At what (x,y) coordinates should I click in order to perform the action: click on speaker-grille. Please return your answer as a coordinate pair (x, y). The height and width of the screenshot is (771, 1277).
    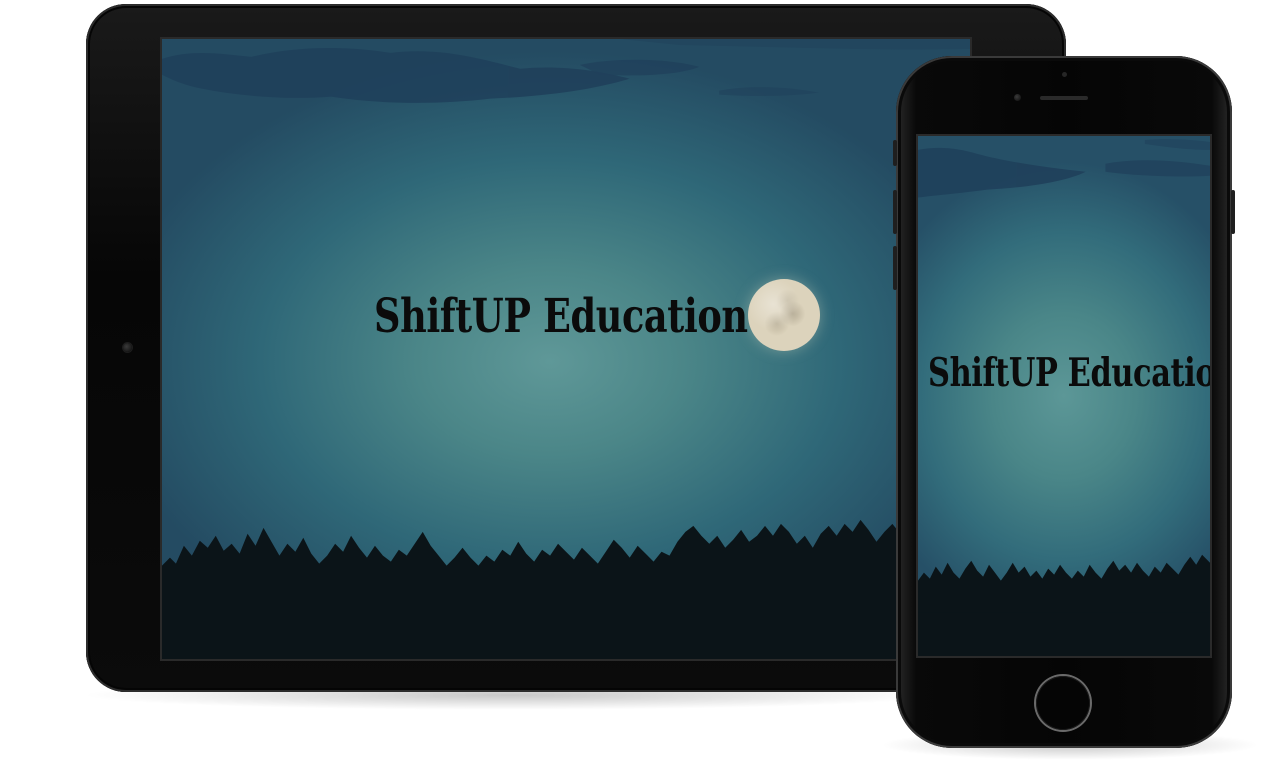
    Looking at the image, I should click on (1064, 98).